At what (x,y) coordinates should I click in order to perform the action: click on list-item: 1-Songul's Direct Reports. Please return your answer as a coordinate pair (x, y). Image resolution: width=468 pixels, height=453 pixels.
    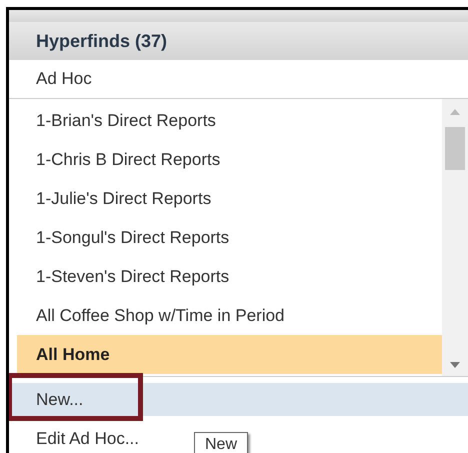
    Looking at the image, I should click on (229, 237).